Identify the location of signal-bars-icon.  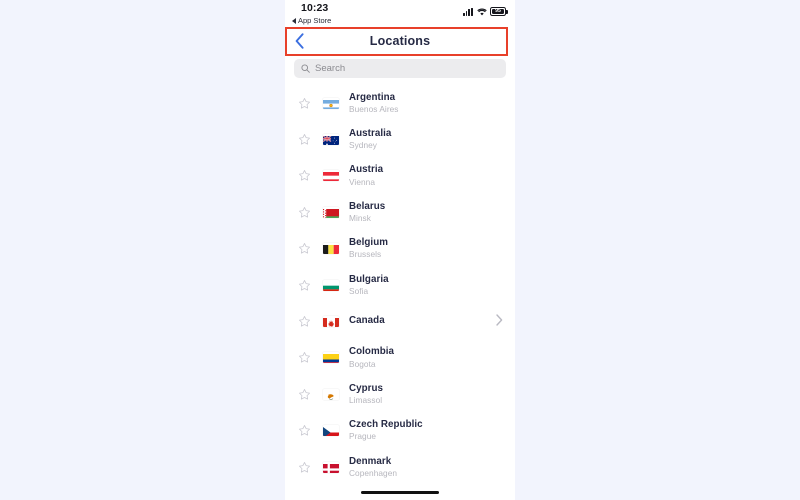
(467, 11).